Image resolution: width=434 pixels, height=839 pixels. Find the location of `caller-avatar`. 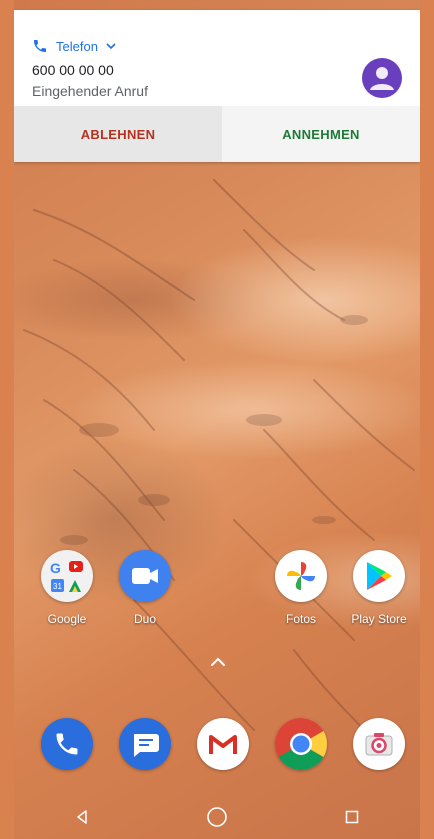

caller-avatar is located at coordinates (382, 78).